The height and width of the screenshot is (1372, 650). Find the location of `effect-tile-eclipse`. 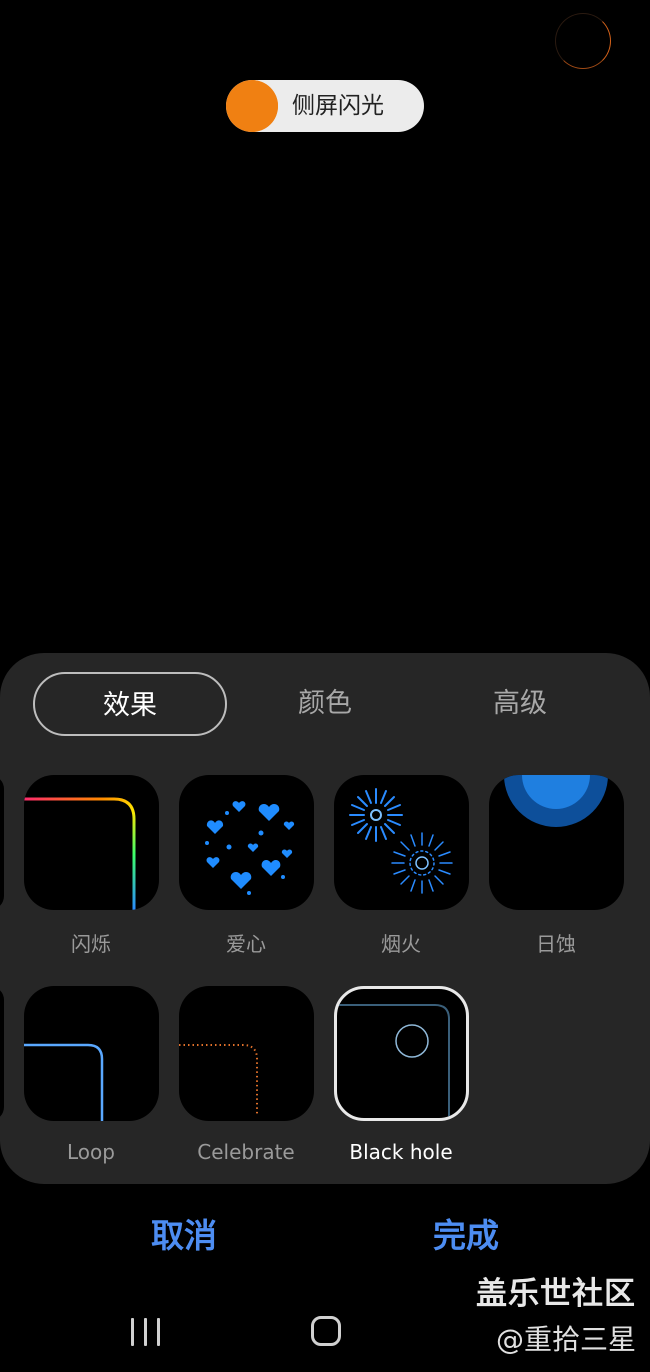

effect-tile-eclipse is located at coordinates (556, 842).